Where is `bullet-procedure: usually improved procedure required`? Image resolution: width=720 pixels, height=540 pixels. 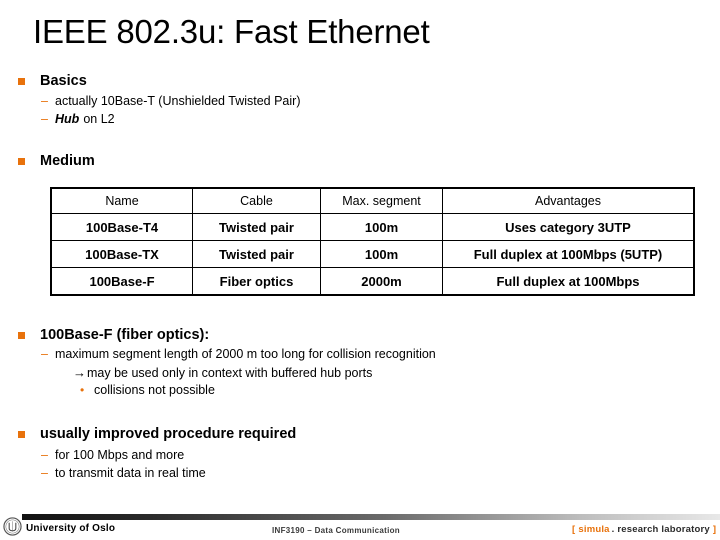
bullet-procedure: usually improved procedure required is located at coordinates (157, 434).